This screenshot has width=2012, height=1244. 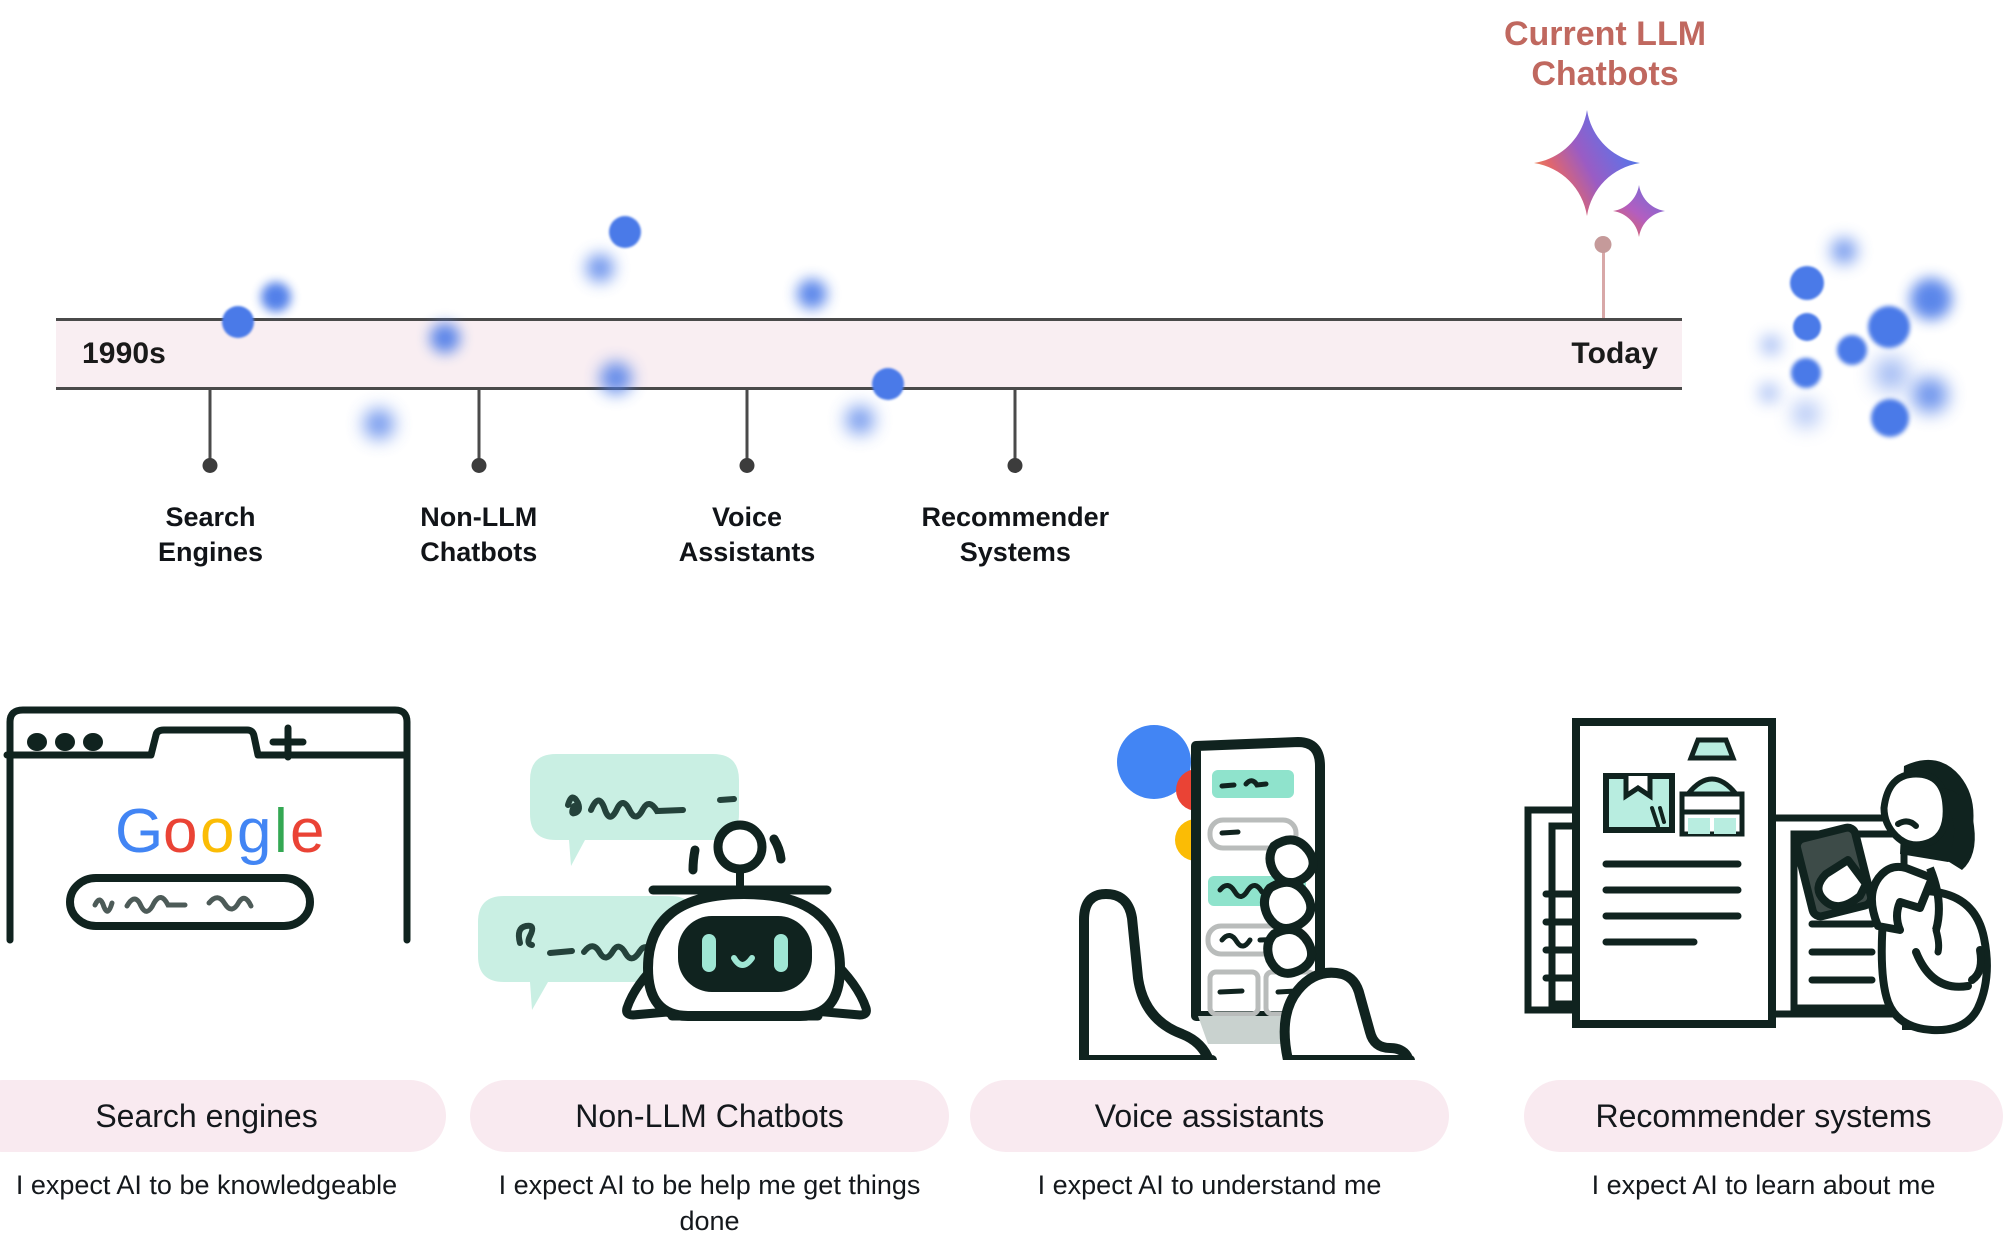 I want to click on pill-label: Voice assistants, so click(x=1209, y=1115).